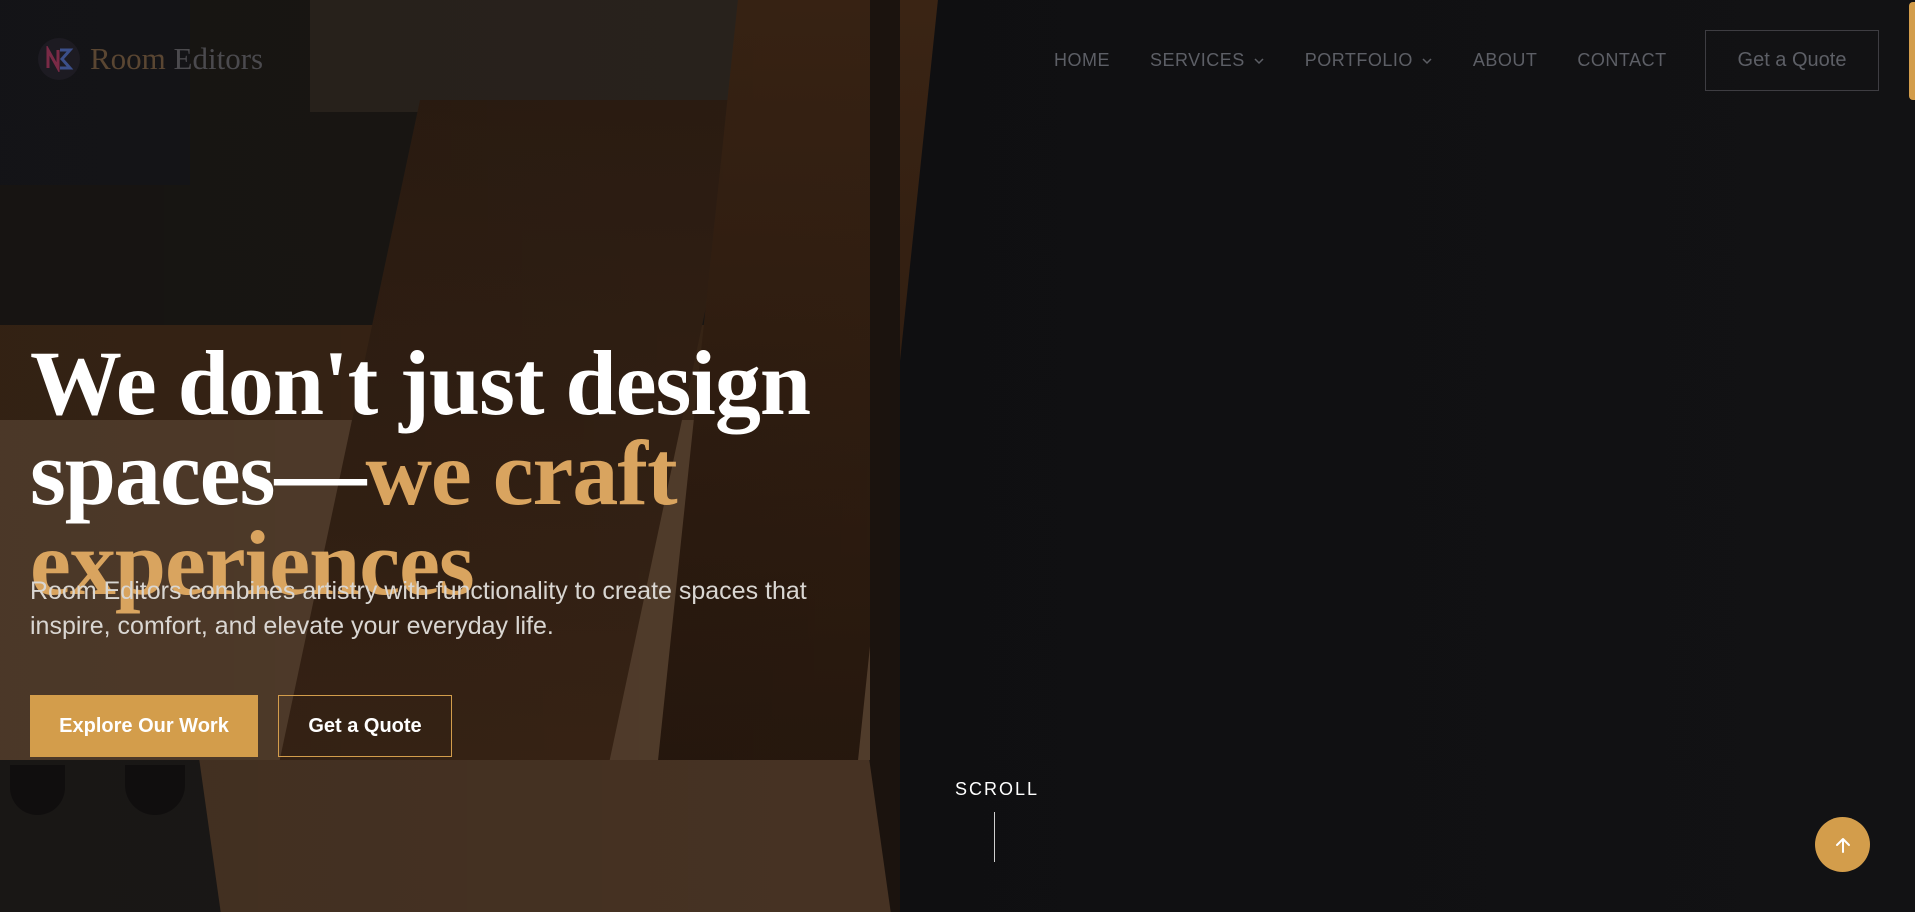  What do you see at coordinates (1505, 60) in the screenshot?
I see `nav-item-about: ABOUT` at bounding box center [1505, 60].